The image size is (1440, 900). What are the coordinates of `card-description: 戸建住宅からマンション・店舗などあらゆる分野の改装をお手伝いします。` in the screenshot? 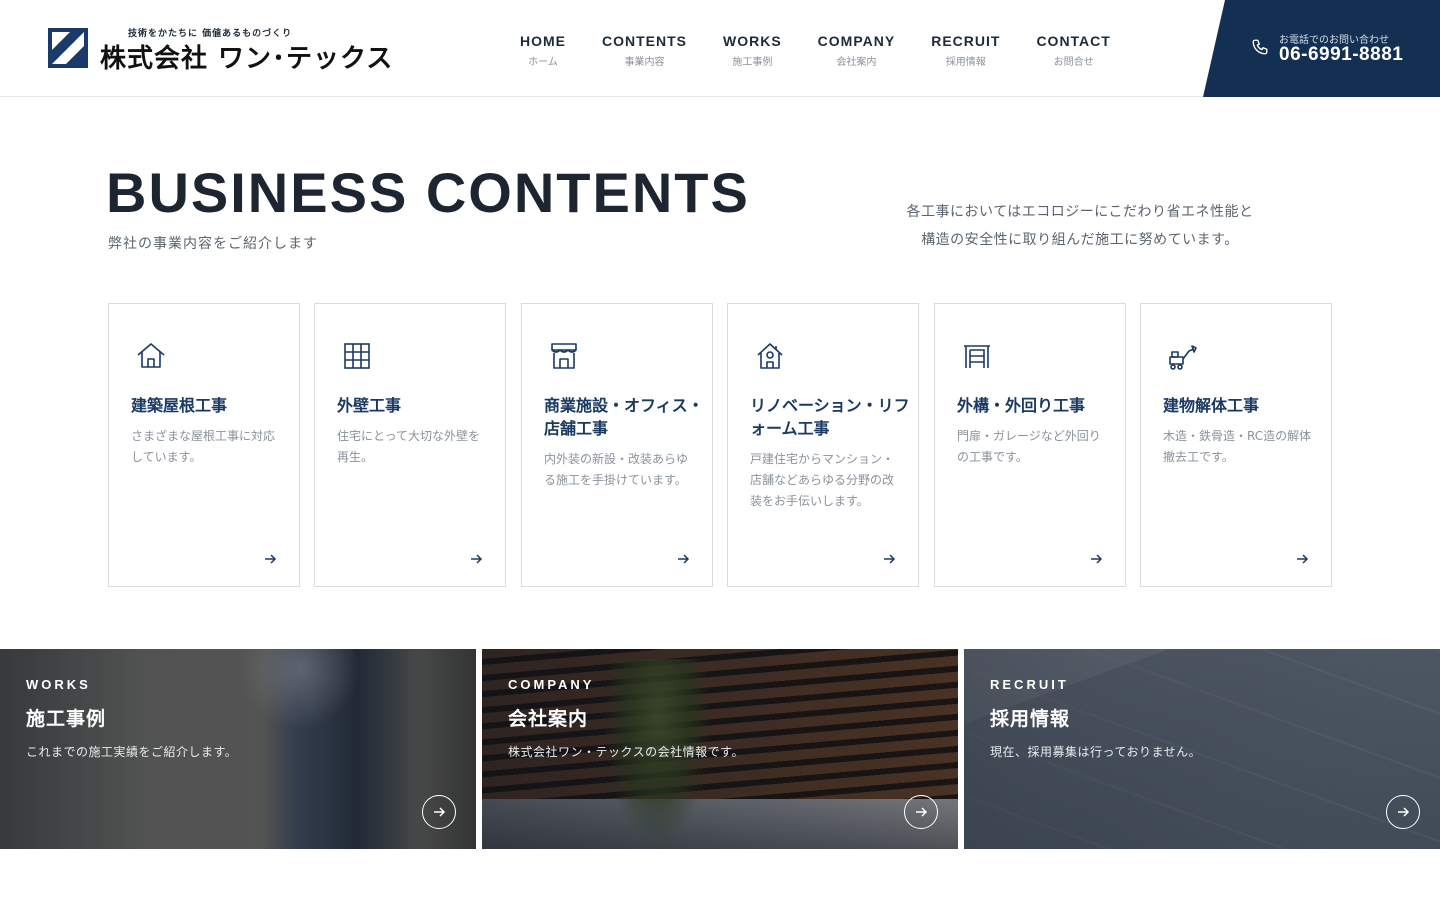 It's located at (822, 480).